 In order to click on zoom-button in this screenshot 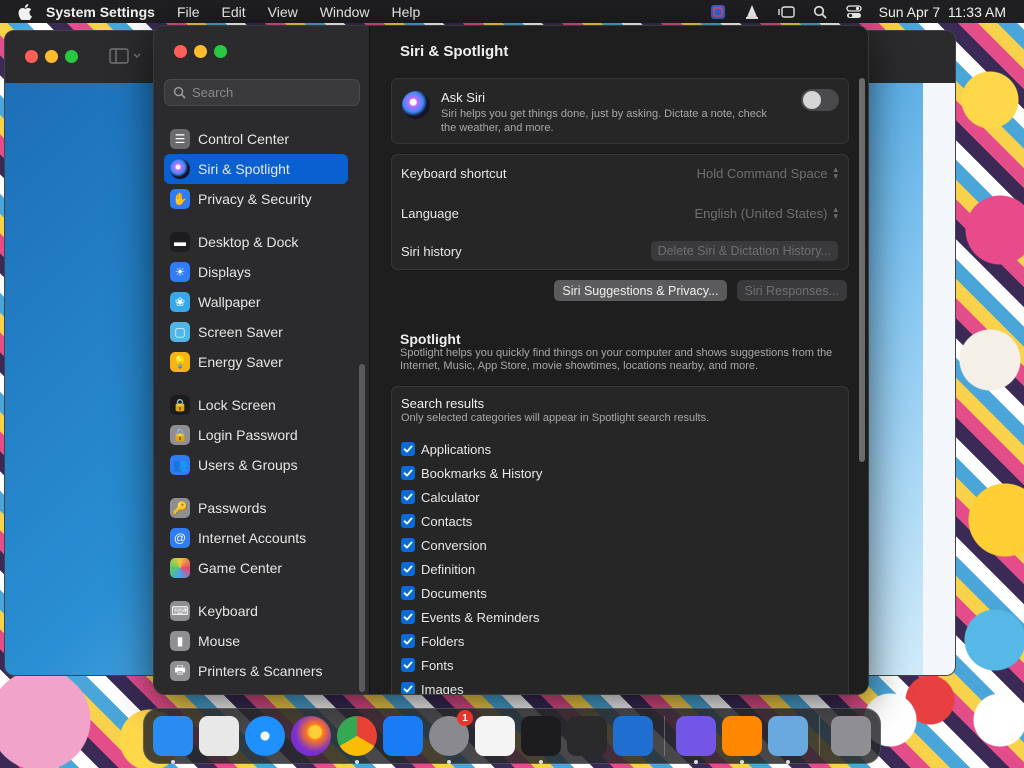, I will do `click(220, 51)`.